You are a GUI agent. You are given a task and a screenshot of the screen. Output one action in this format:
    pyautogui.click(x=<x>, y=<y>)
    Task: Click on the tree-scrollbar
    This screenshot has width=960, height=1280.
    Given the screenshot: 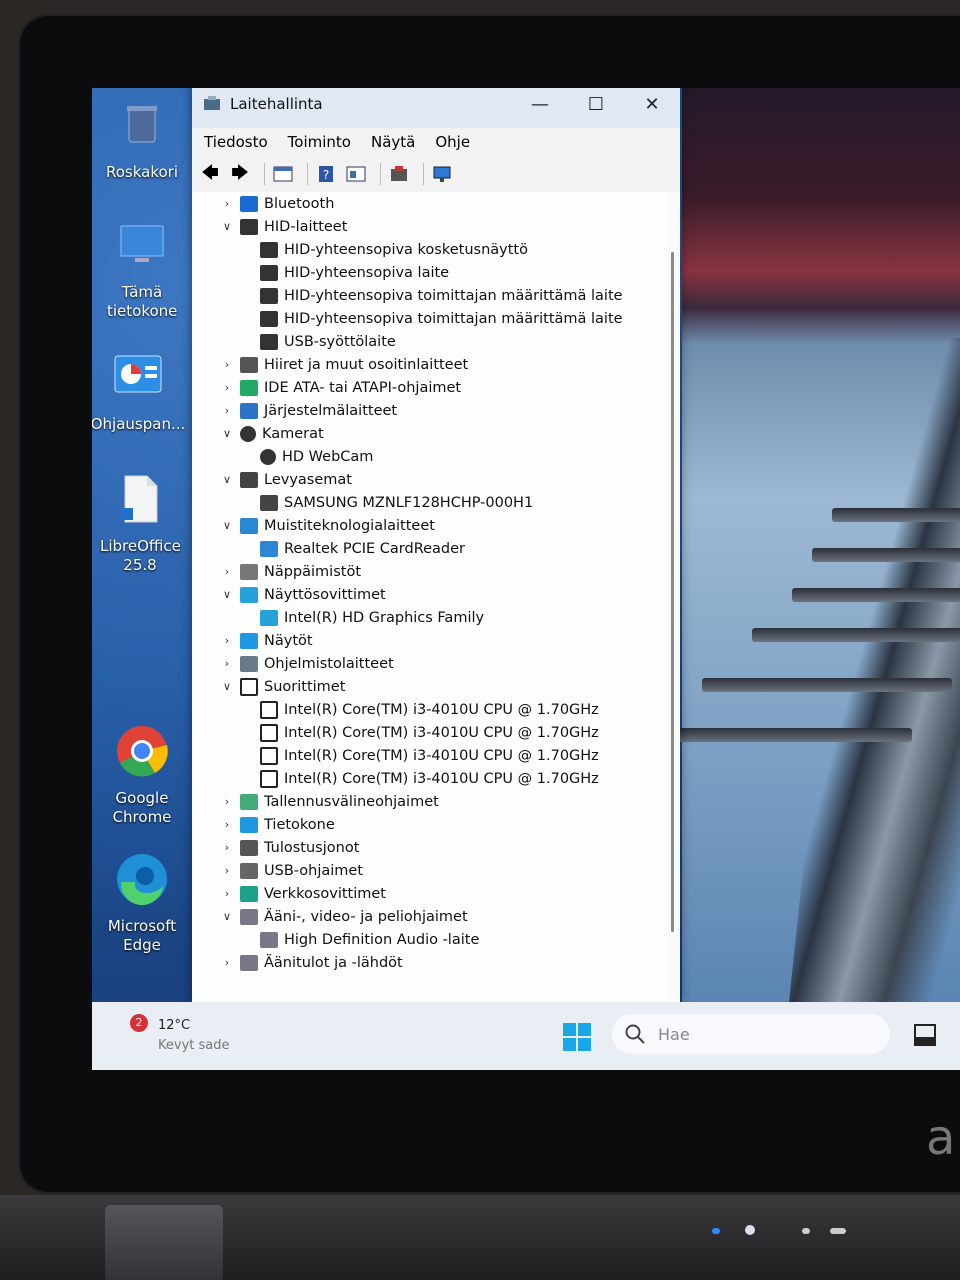 What is the action you would take?
    pyautogui.click(x=673, y=596)
    